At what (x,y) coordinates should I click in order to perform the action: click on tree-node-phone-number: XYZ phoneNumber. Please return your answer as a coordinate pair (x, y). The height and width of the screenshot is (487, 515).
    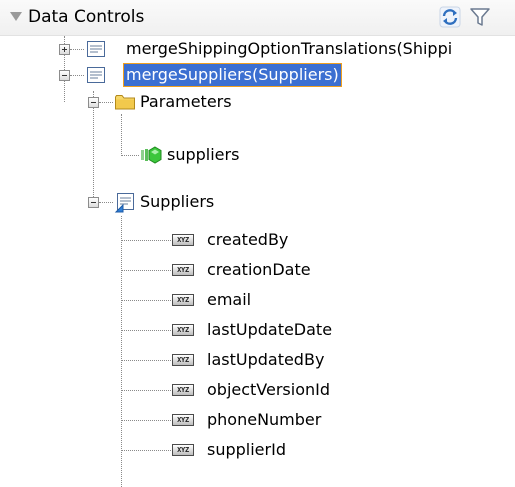
    Looking at the image, I should click on (257, 420).